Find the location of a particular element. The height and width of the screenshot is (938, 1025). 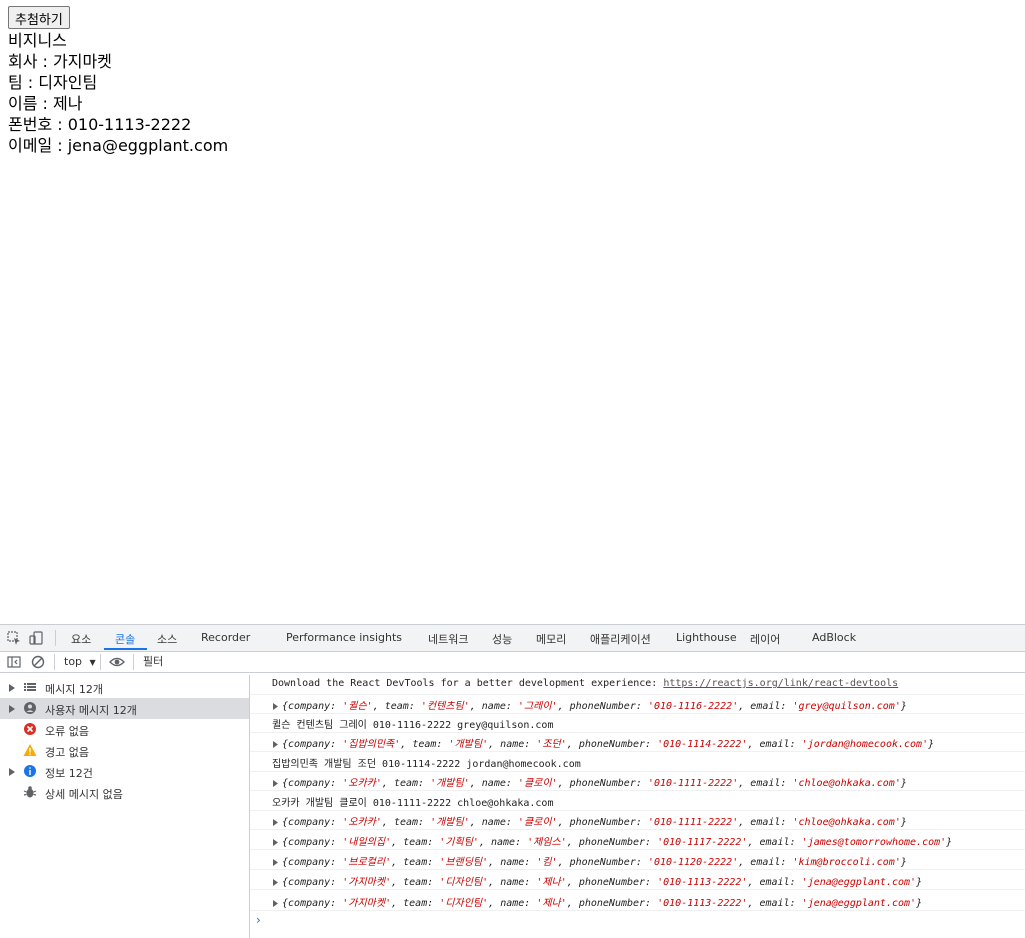

sidebar-item-user-messages: 사용자 메시지 12개 is located at coordinates (124, 708).